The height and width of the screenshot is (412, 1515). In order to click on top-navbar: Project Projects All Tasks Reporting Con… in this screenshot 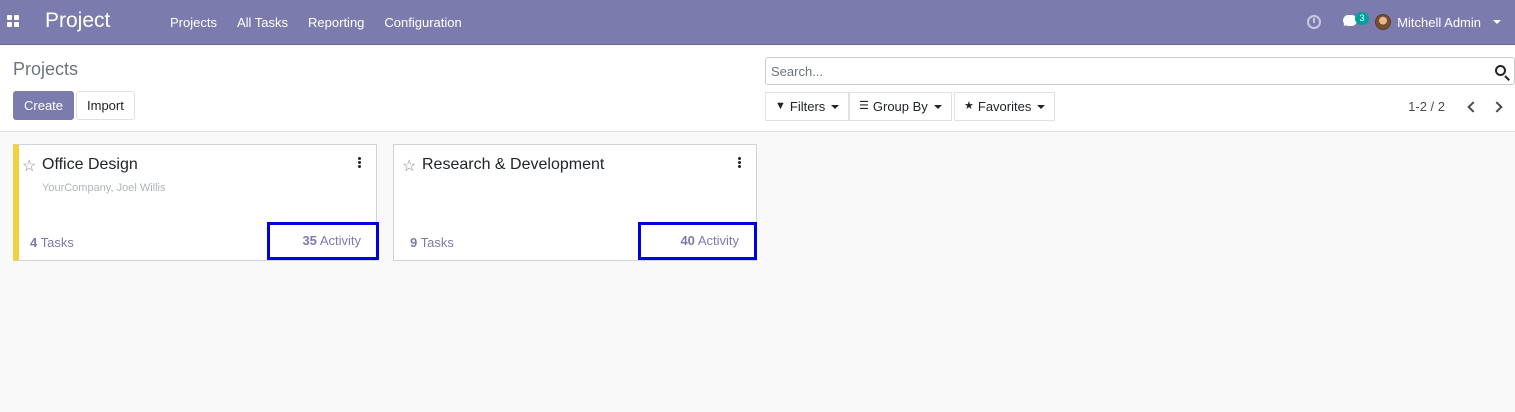, I will do `click(757, 22)`.